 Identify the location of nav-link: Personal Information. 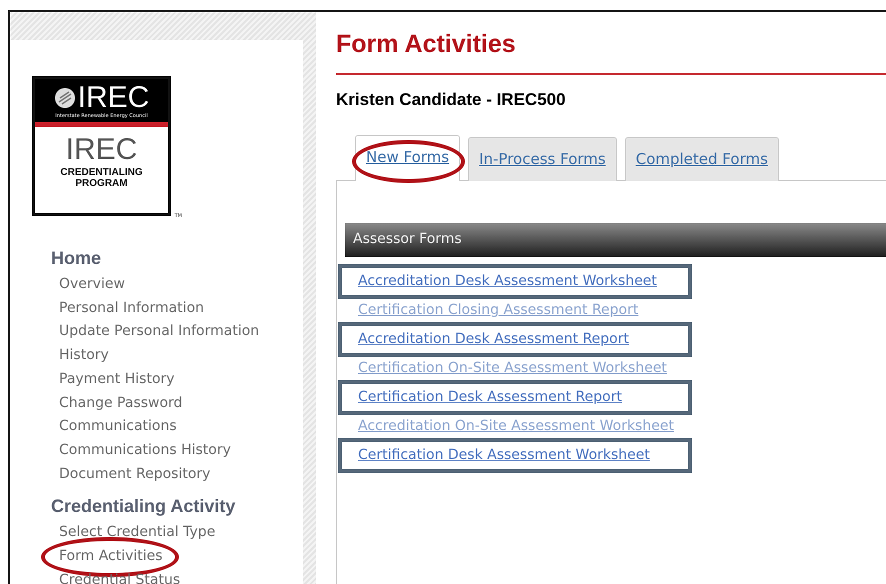
(131, 308).